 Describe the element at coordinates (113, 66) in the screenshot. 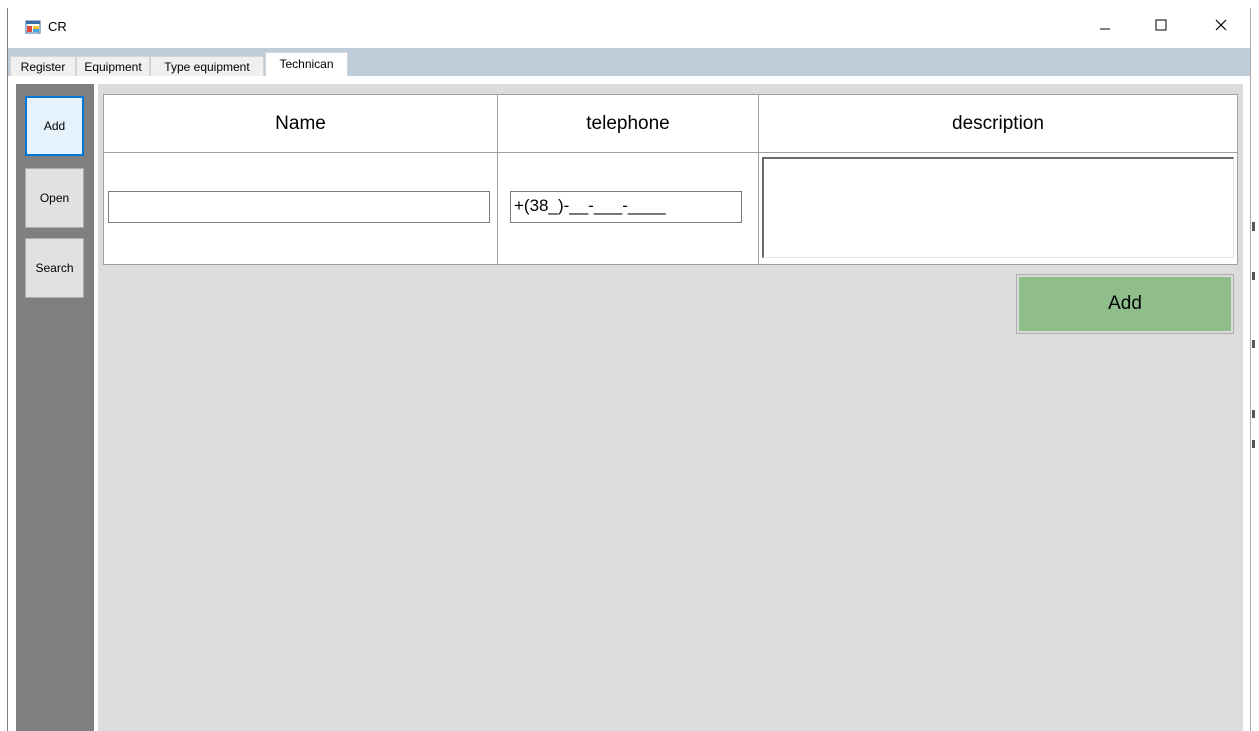

I see `tab-equipment: Equipment` at that location.